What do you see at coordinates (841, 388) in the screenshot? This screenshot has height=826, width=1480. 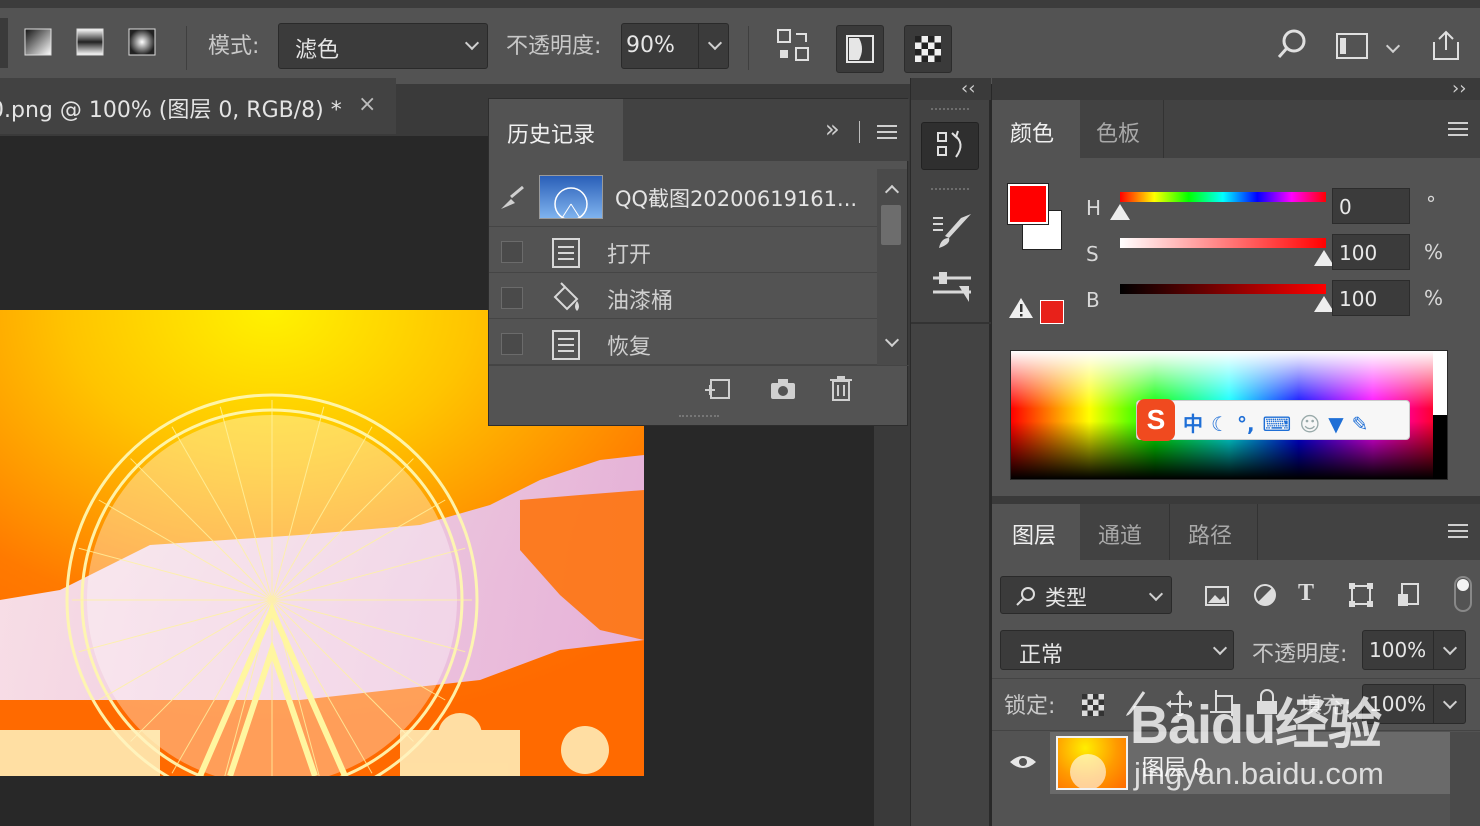 I see `trash-icon` at bounding box center [841, 388].